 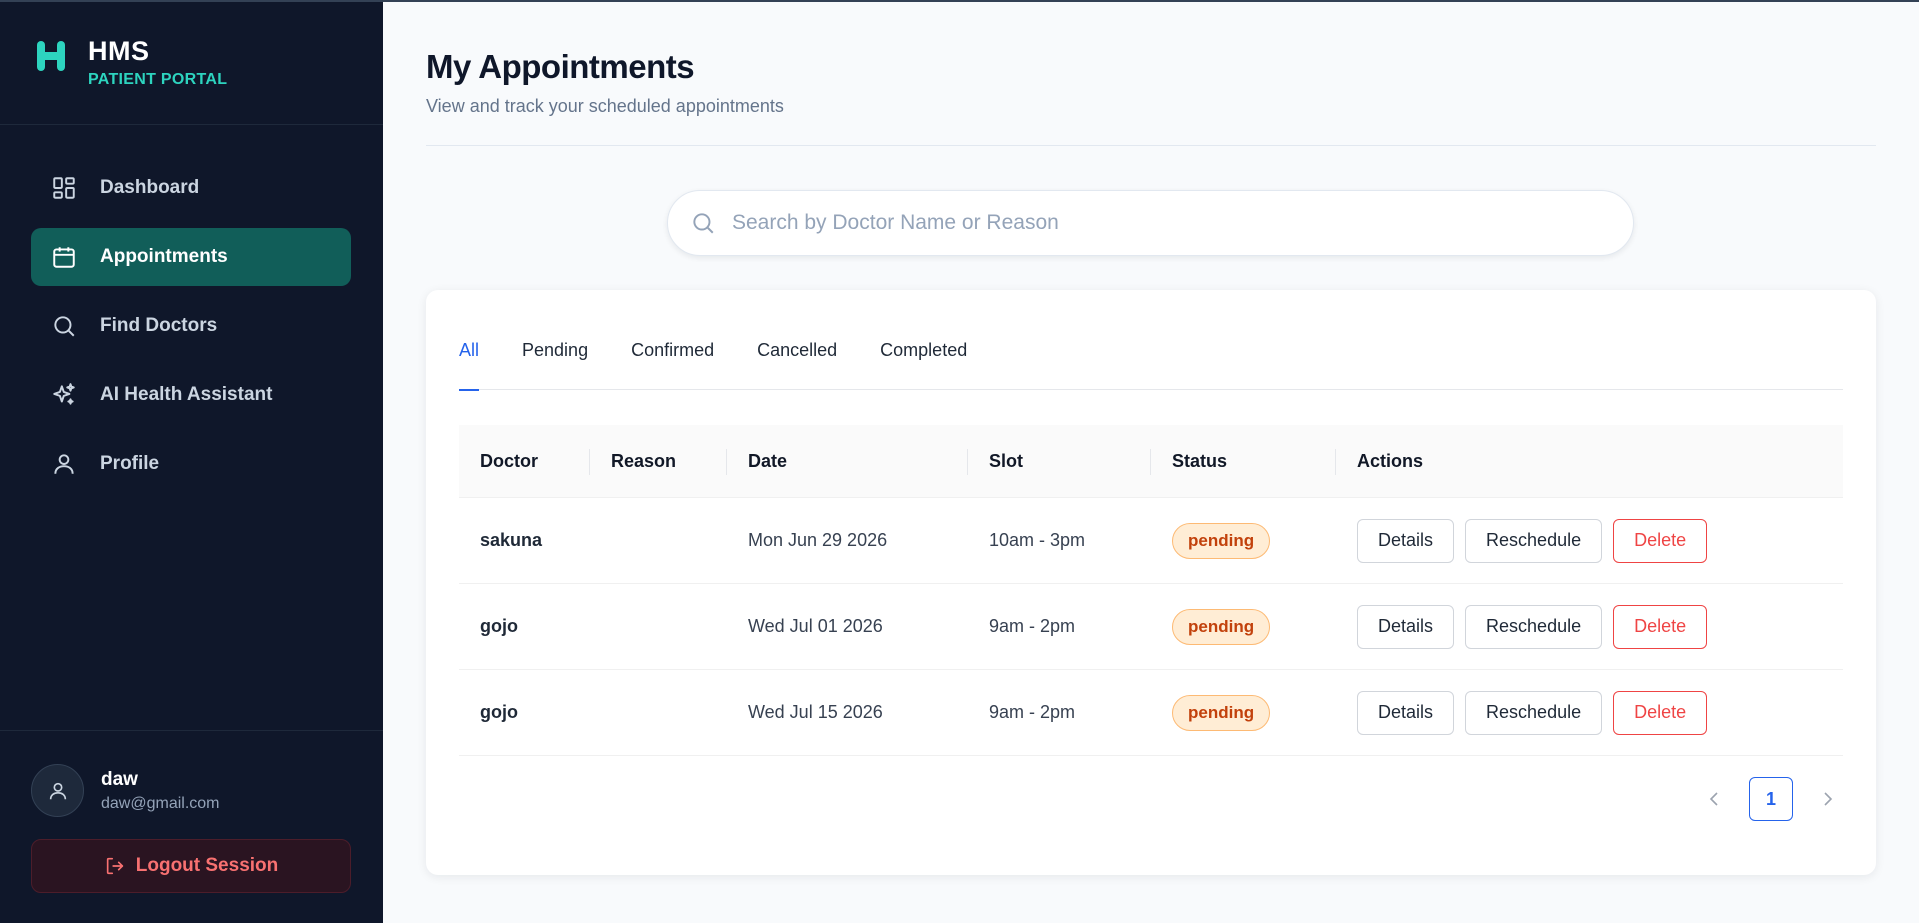 I want to click on top-border, so click(x=959, y=1).